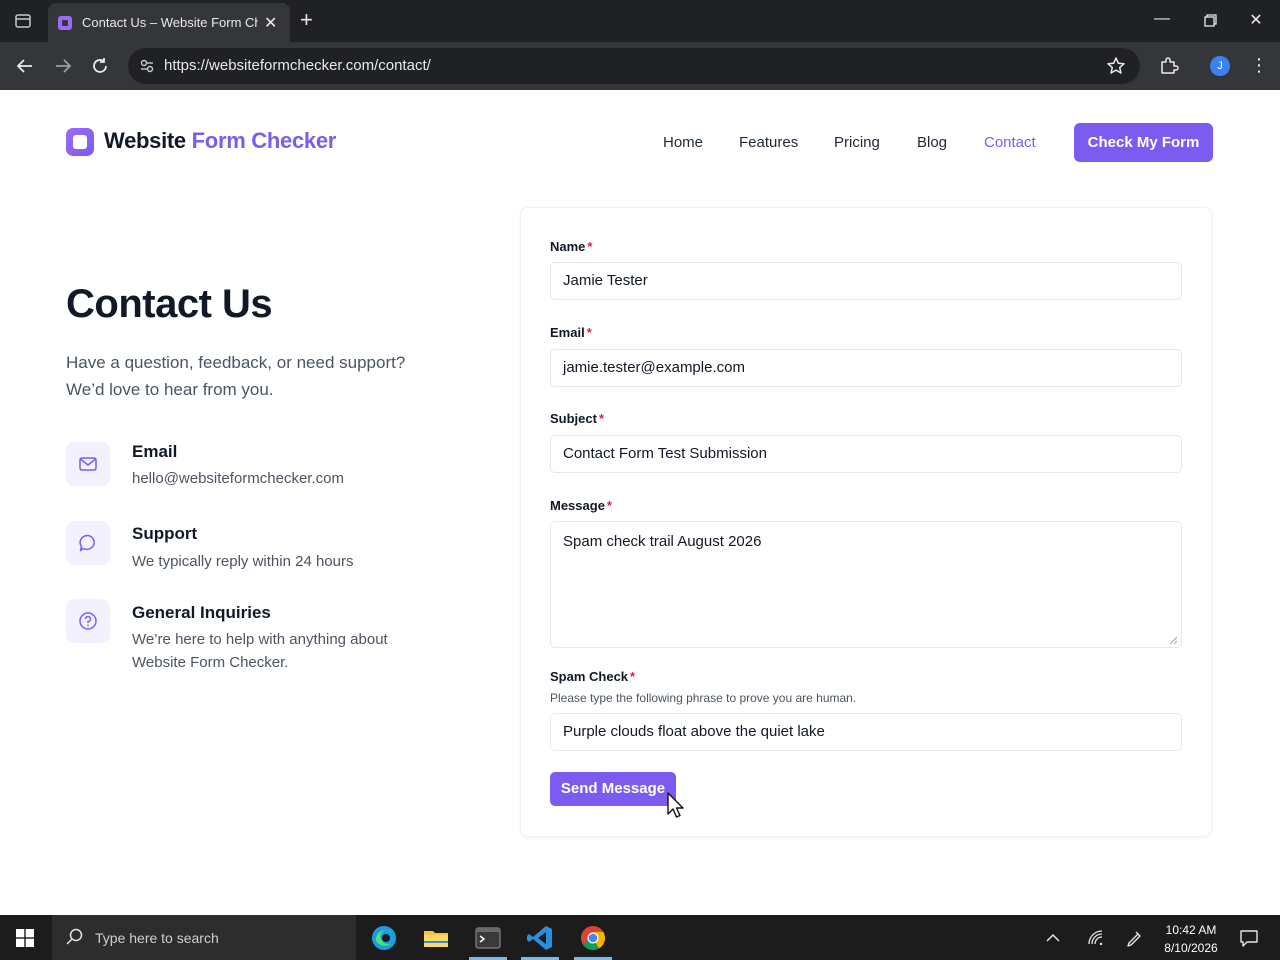  What do you see at coordinates (577, 505) in the screenshot?
I see `message-label-text: Message` at bounding box center [577, 505].